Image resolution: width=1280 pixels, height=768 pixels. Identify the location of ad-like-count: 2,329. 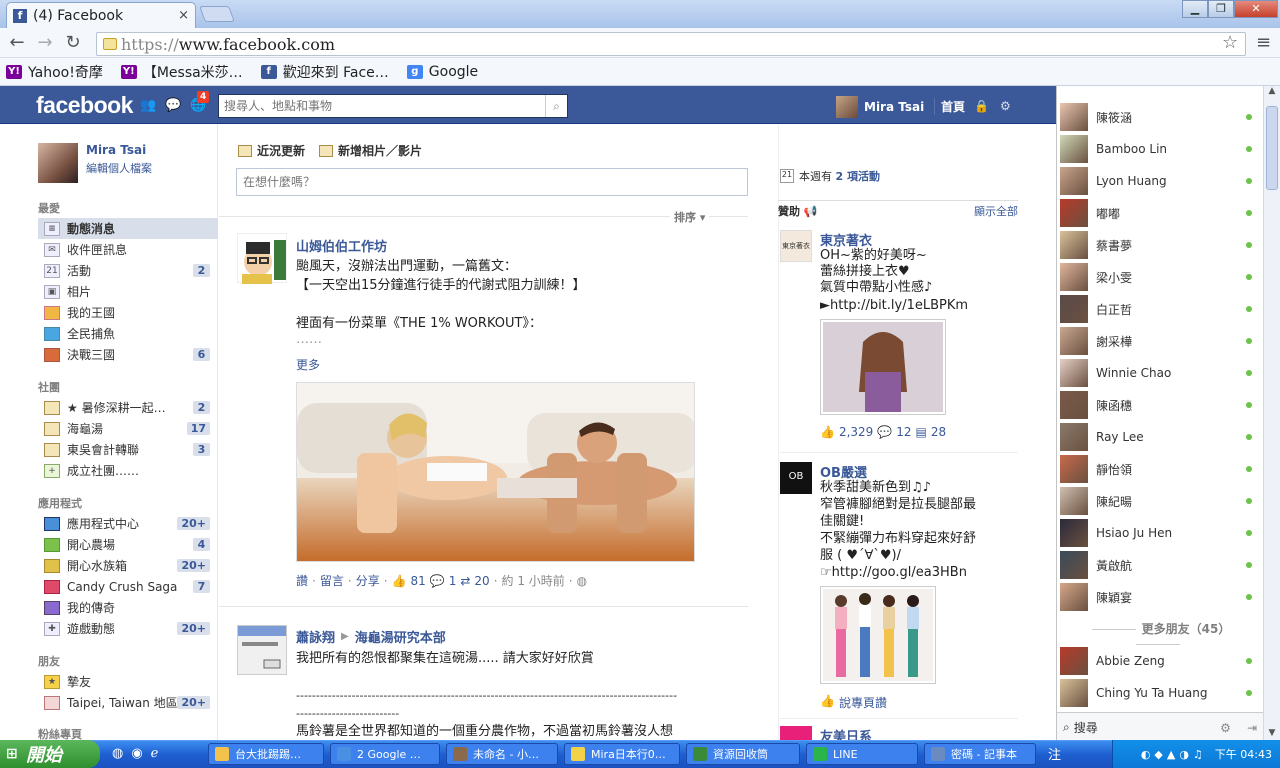
(856, 432).